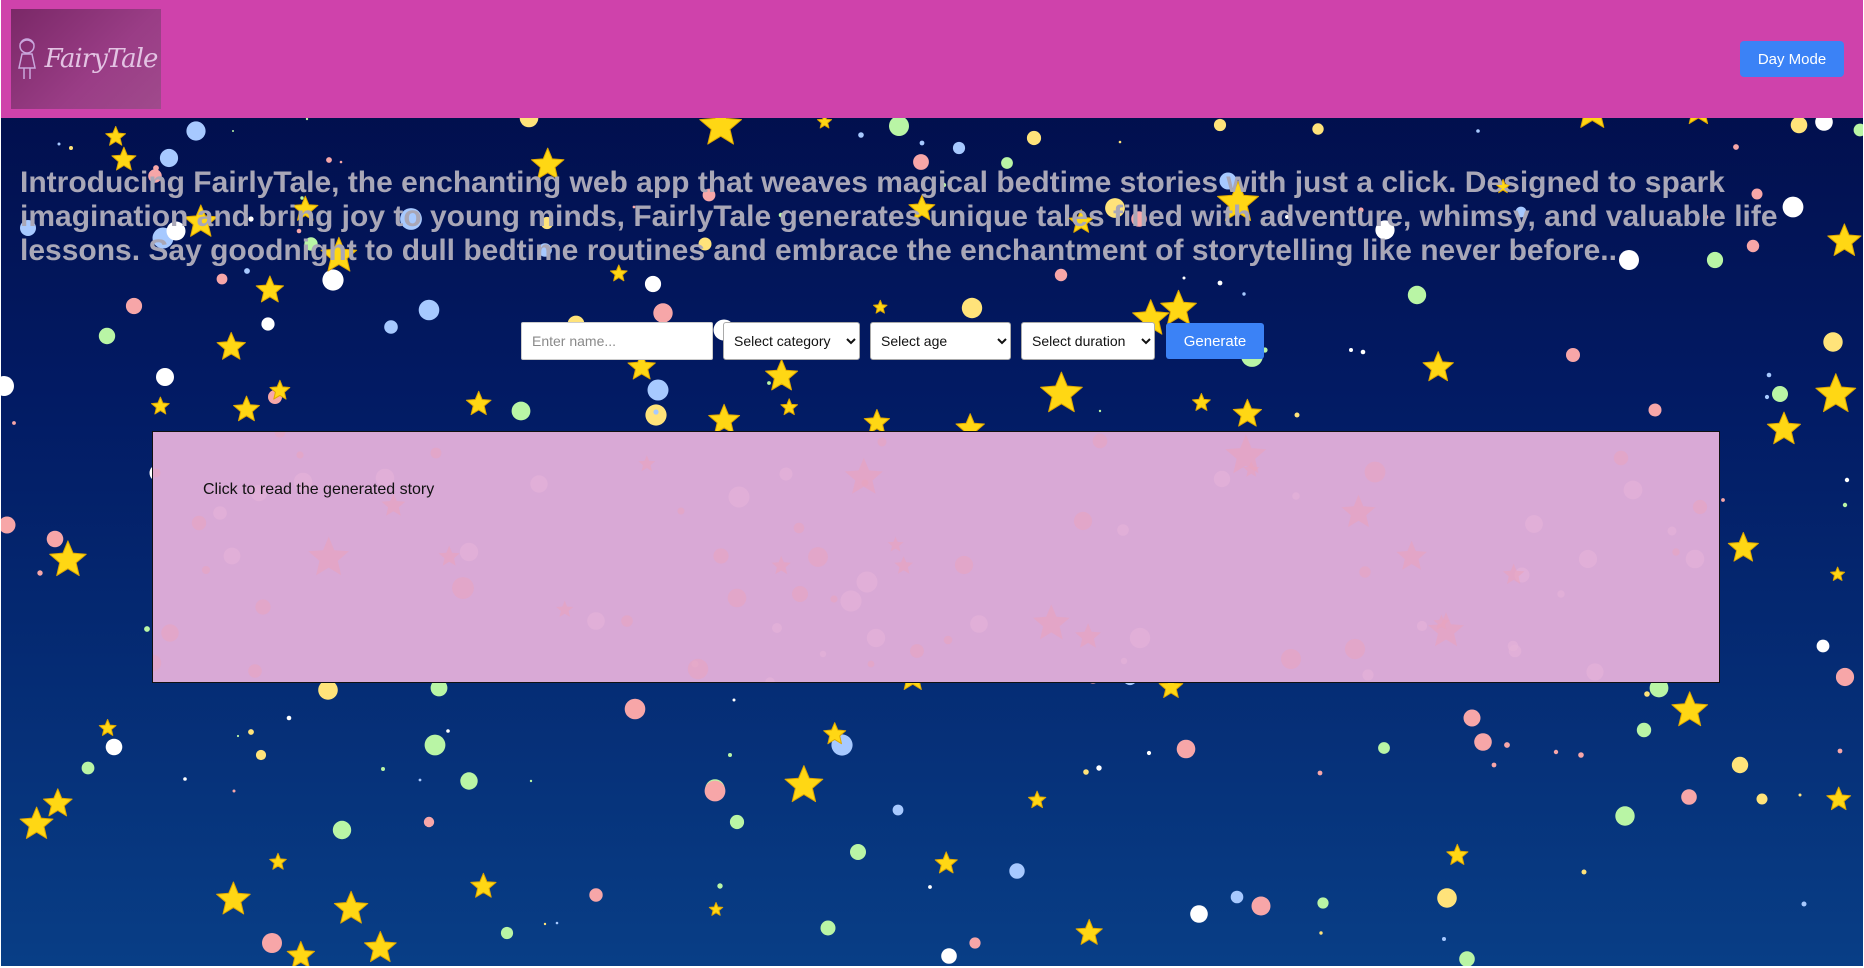 The image size is (1864, 968). Describe the element at coordinates (1792, 59) in the screenshot. I see `day-mode-button: Day Mode` at that location.